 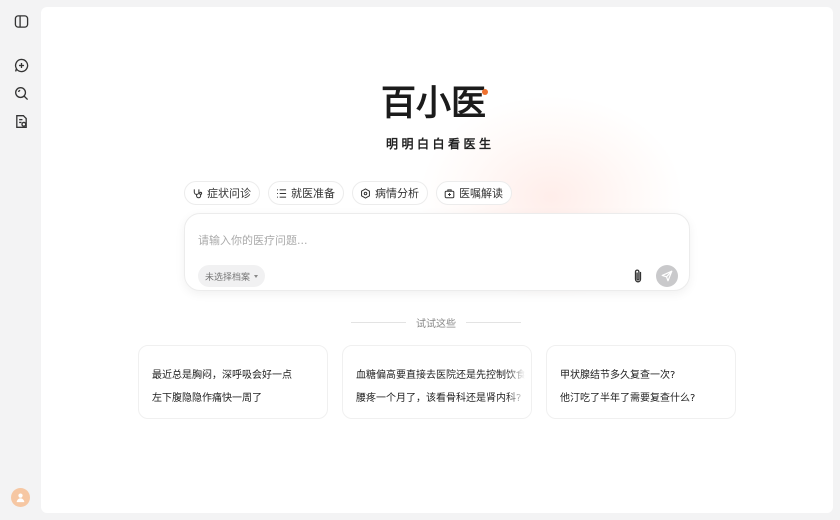 I want to click on text-fade, so click(x=519, y=382).